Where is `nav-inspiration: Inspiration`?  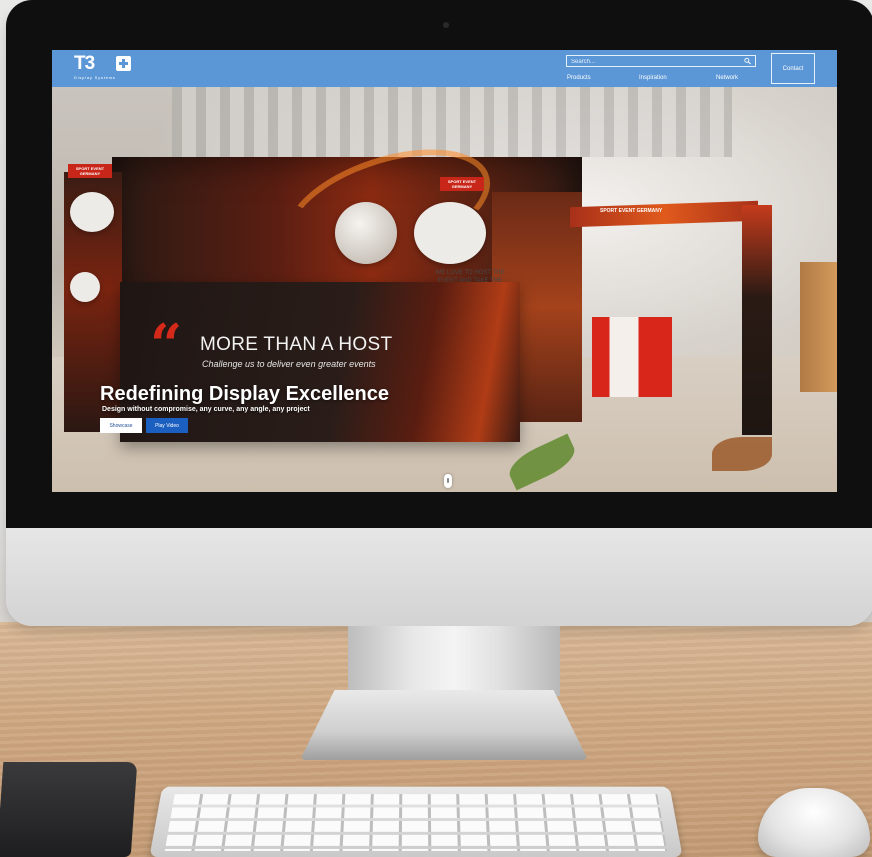
nav-inspiration: Inspiration is located at coordinates (653, 78).